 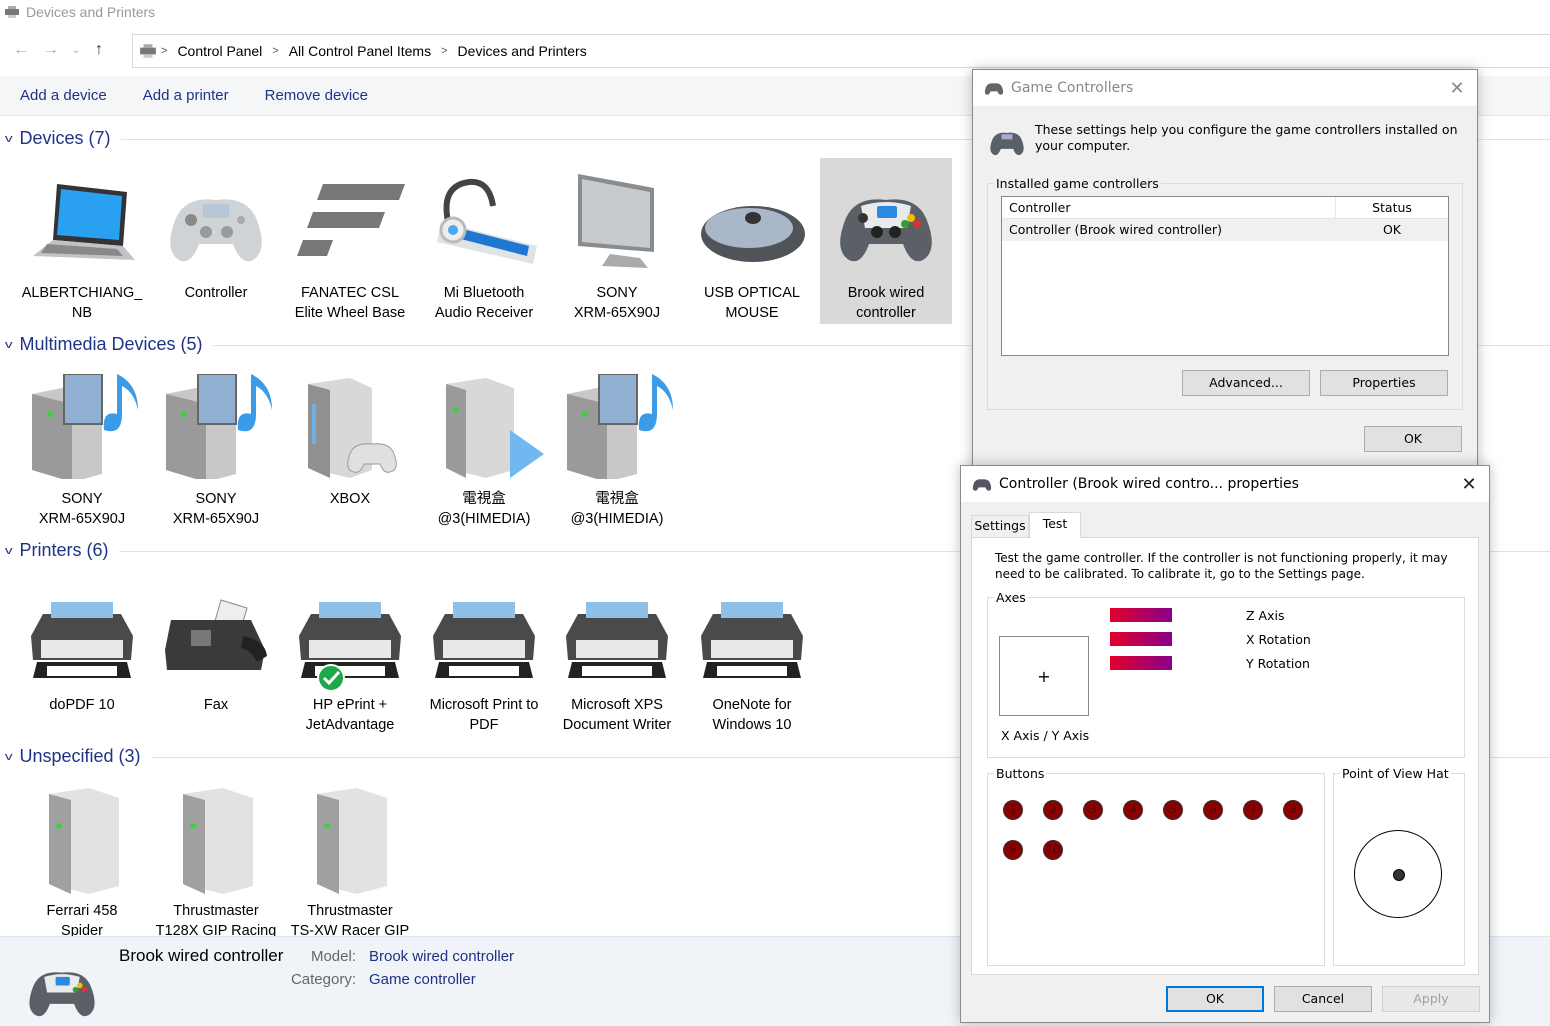 What do you see at coordinates (91, 12) in the screenshot?
I see `window-title: Devices and Printers` at bounding box center [91, 12].